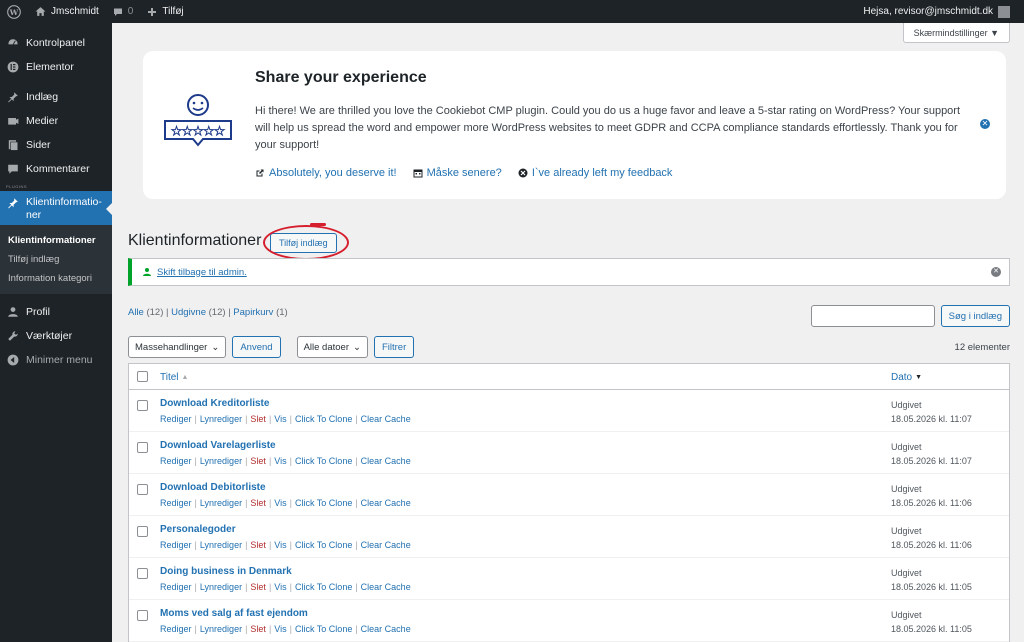 Image resolution: width=1024 pixels, height=642 pixels. I want to click on apply-button: Anvend, so click(256, 347).